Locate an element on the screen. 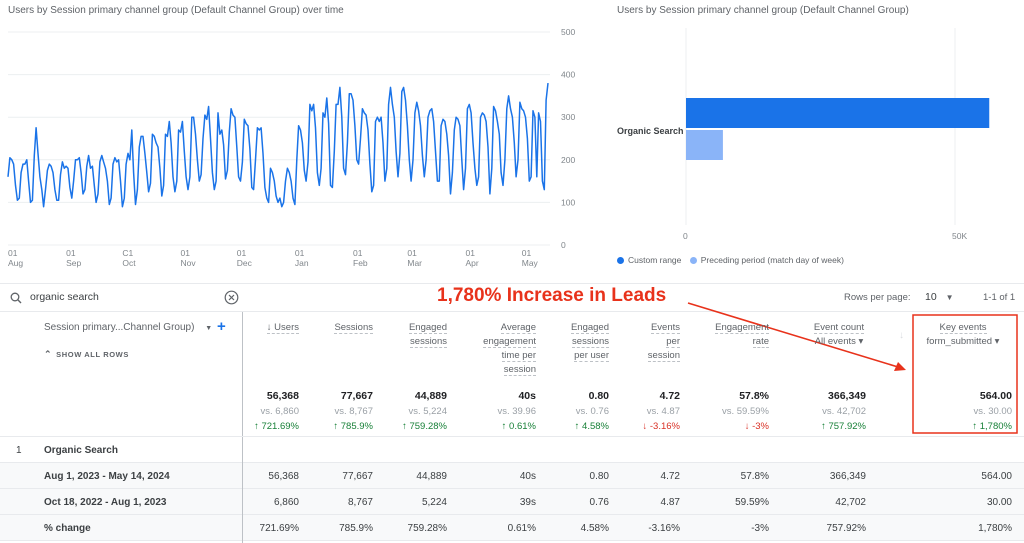 The image size is (1024, 543). table-cell: 0.80 is located at coordinates (599, 476).